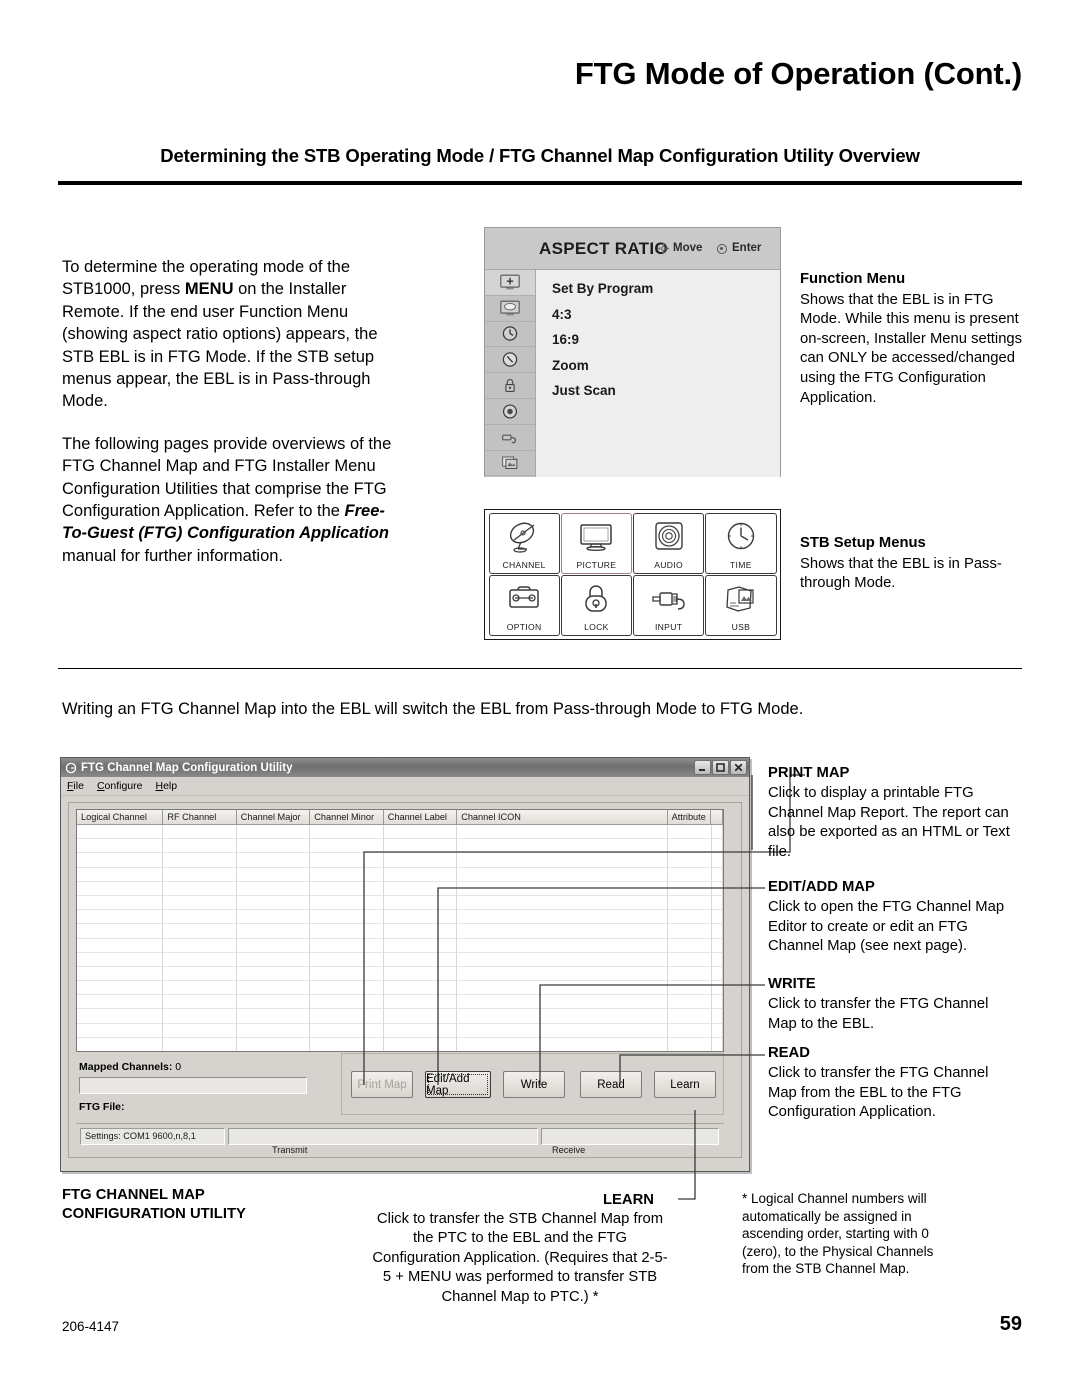  I want to click on menu-item-configure: Configure, so click(120, 786).